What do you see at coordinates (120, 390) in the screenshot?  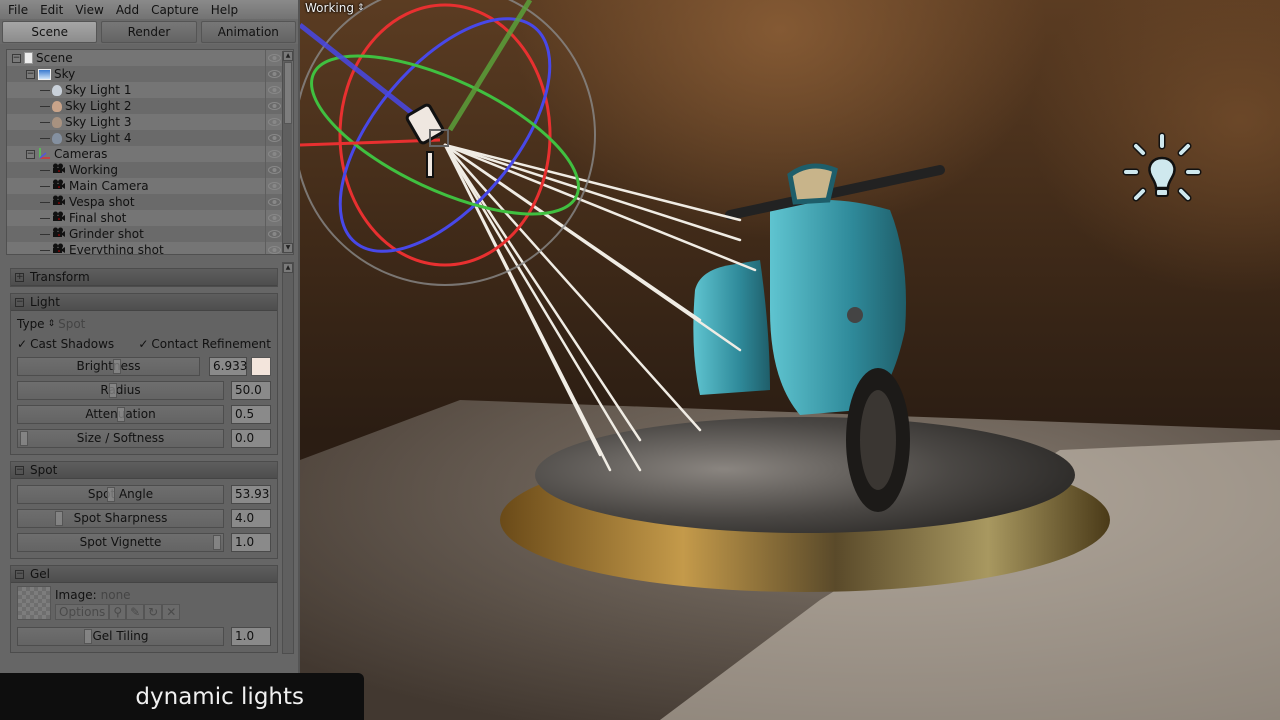 I see `radius-slider: Radius` at bounding box center [120, 390].